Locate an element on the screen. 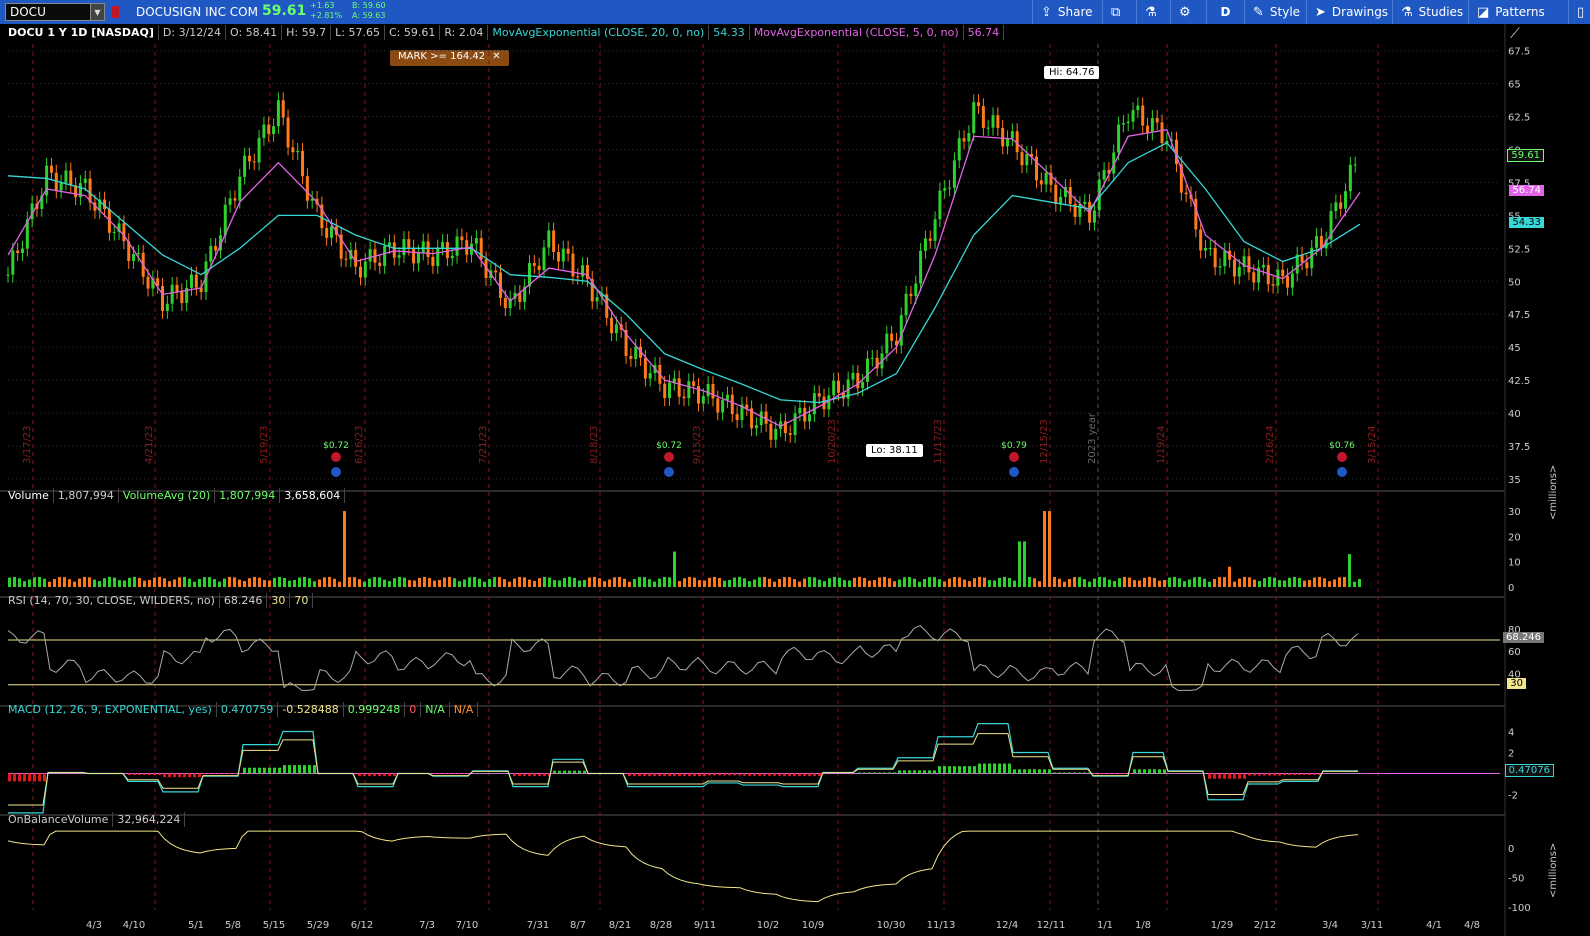 Image resolution: width=1590 pixels, height=936 pixels. volume-label: Volume is located at coordinates (29, 495).